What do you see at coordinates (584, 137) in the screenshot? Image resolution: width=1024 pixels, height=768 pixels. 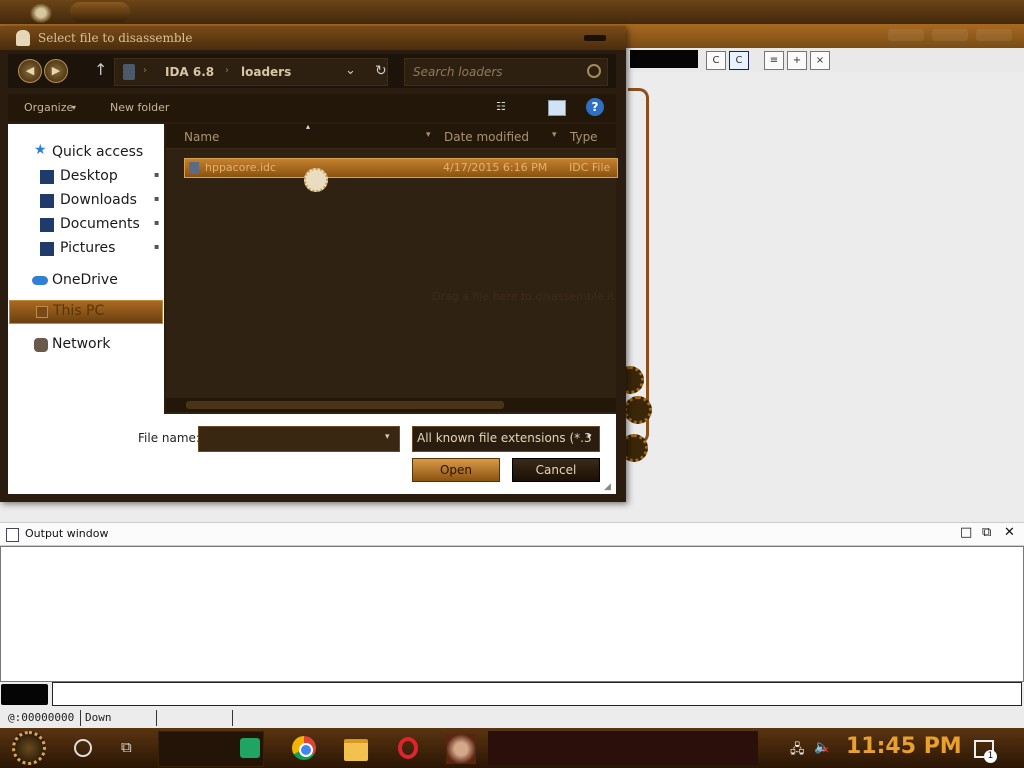 I see `column-type: Type` at bounding box center [584, 137].